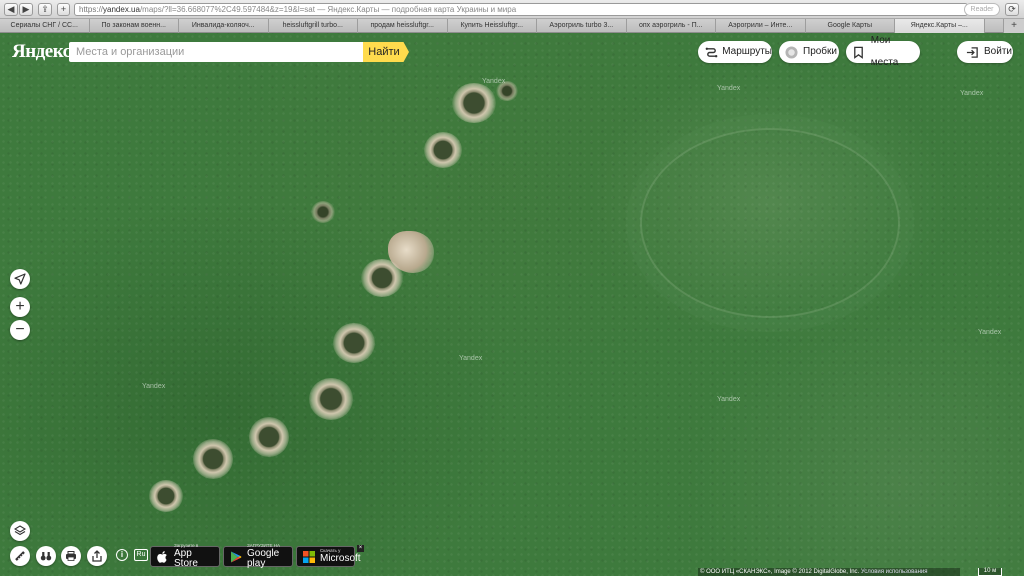 The image size is (1024, 576). What do you see at coordinates (88, 9) in the screenshot?
I see `url-scheme: https` at bounding box center [88, 9].